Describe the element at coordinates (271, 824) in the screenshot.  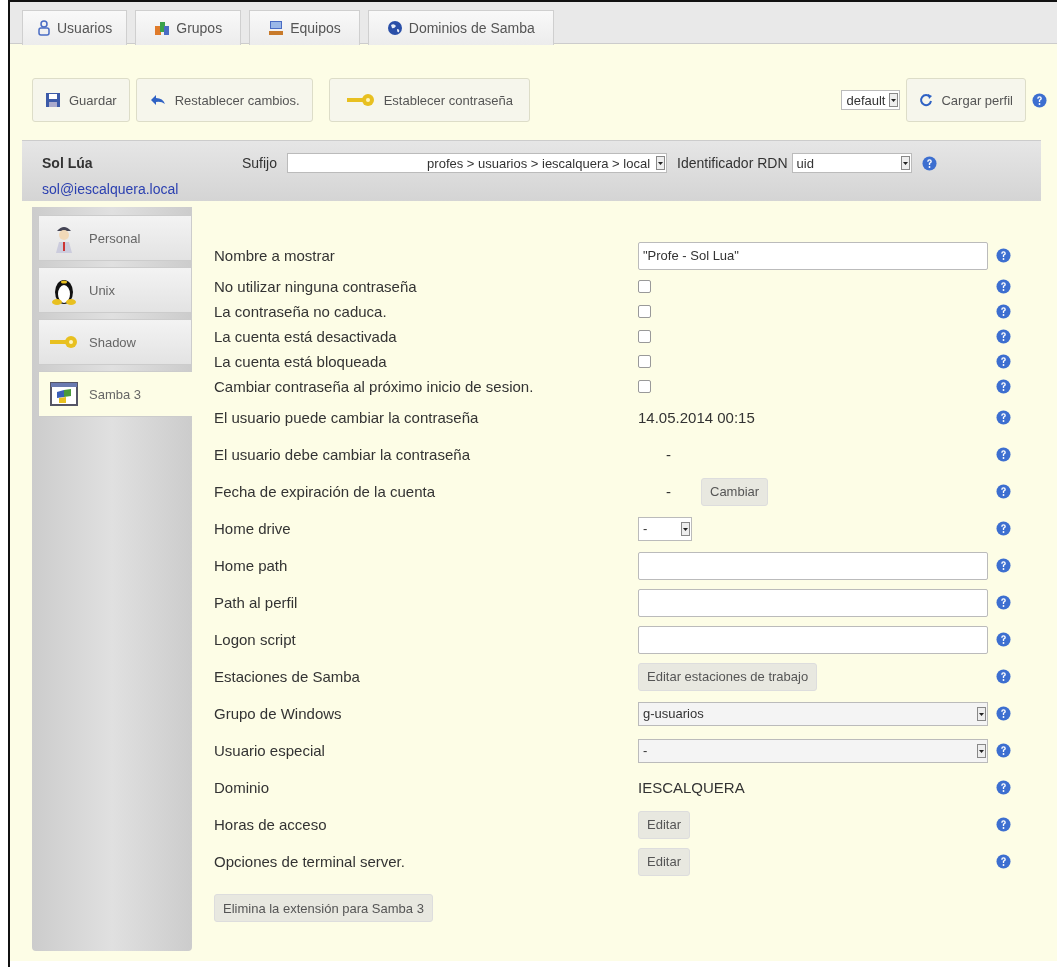
I see `field-label: Horas de acceso` at that location.